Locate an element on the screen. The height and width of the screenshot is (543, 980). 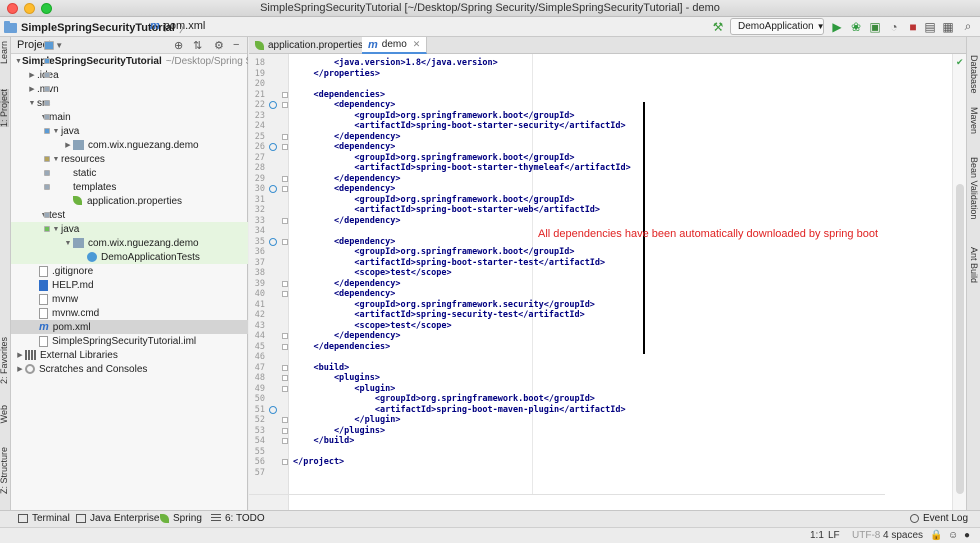
tree-item-test-java: ▼ java is located at coordinates (129, 229).